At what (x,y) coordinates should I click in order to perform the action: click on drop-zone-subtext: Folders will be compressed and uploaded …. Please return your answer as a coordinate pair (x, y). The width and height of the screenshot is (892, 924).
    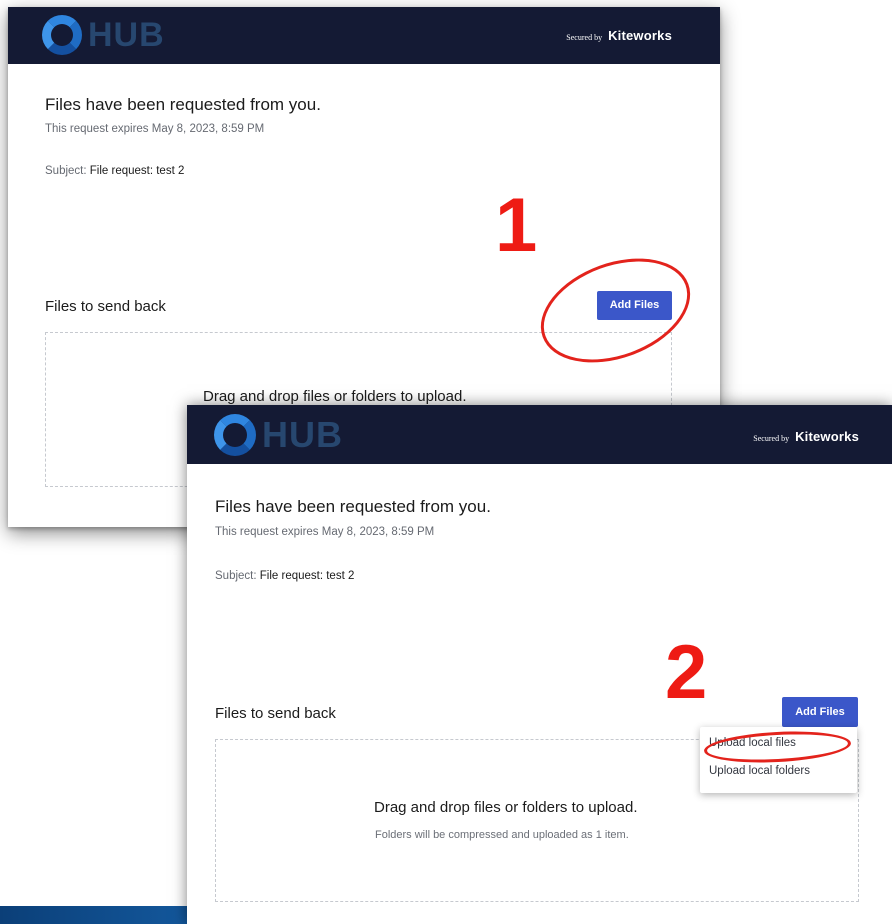
    Looking at the image, I should click on (502, 835).